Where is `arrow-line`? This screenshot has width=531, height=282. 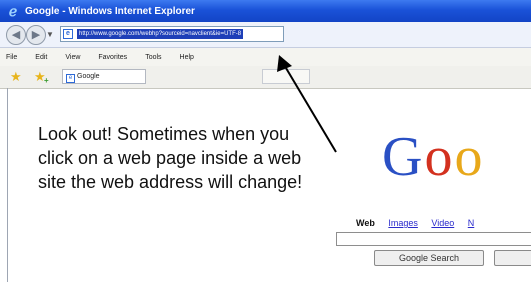 arrow-line is located at coordinates (309, 107).